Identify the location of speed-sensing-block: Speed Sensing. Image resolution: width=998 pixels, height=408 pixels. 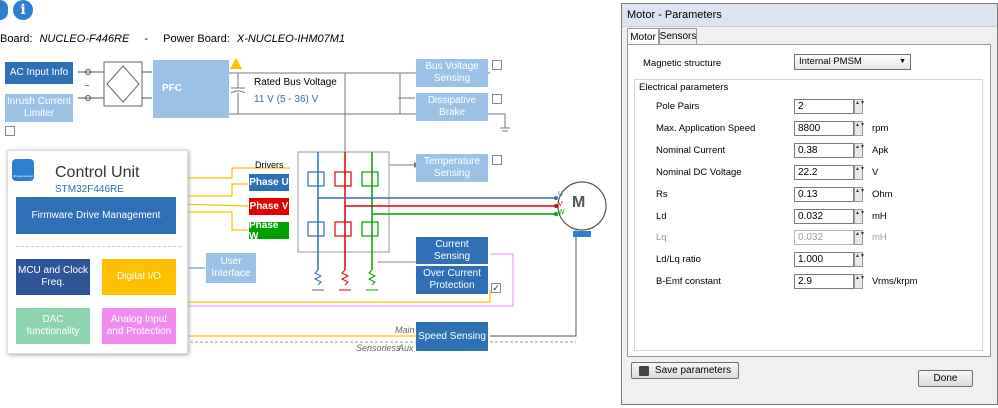
(452, 336).